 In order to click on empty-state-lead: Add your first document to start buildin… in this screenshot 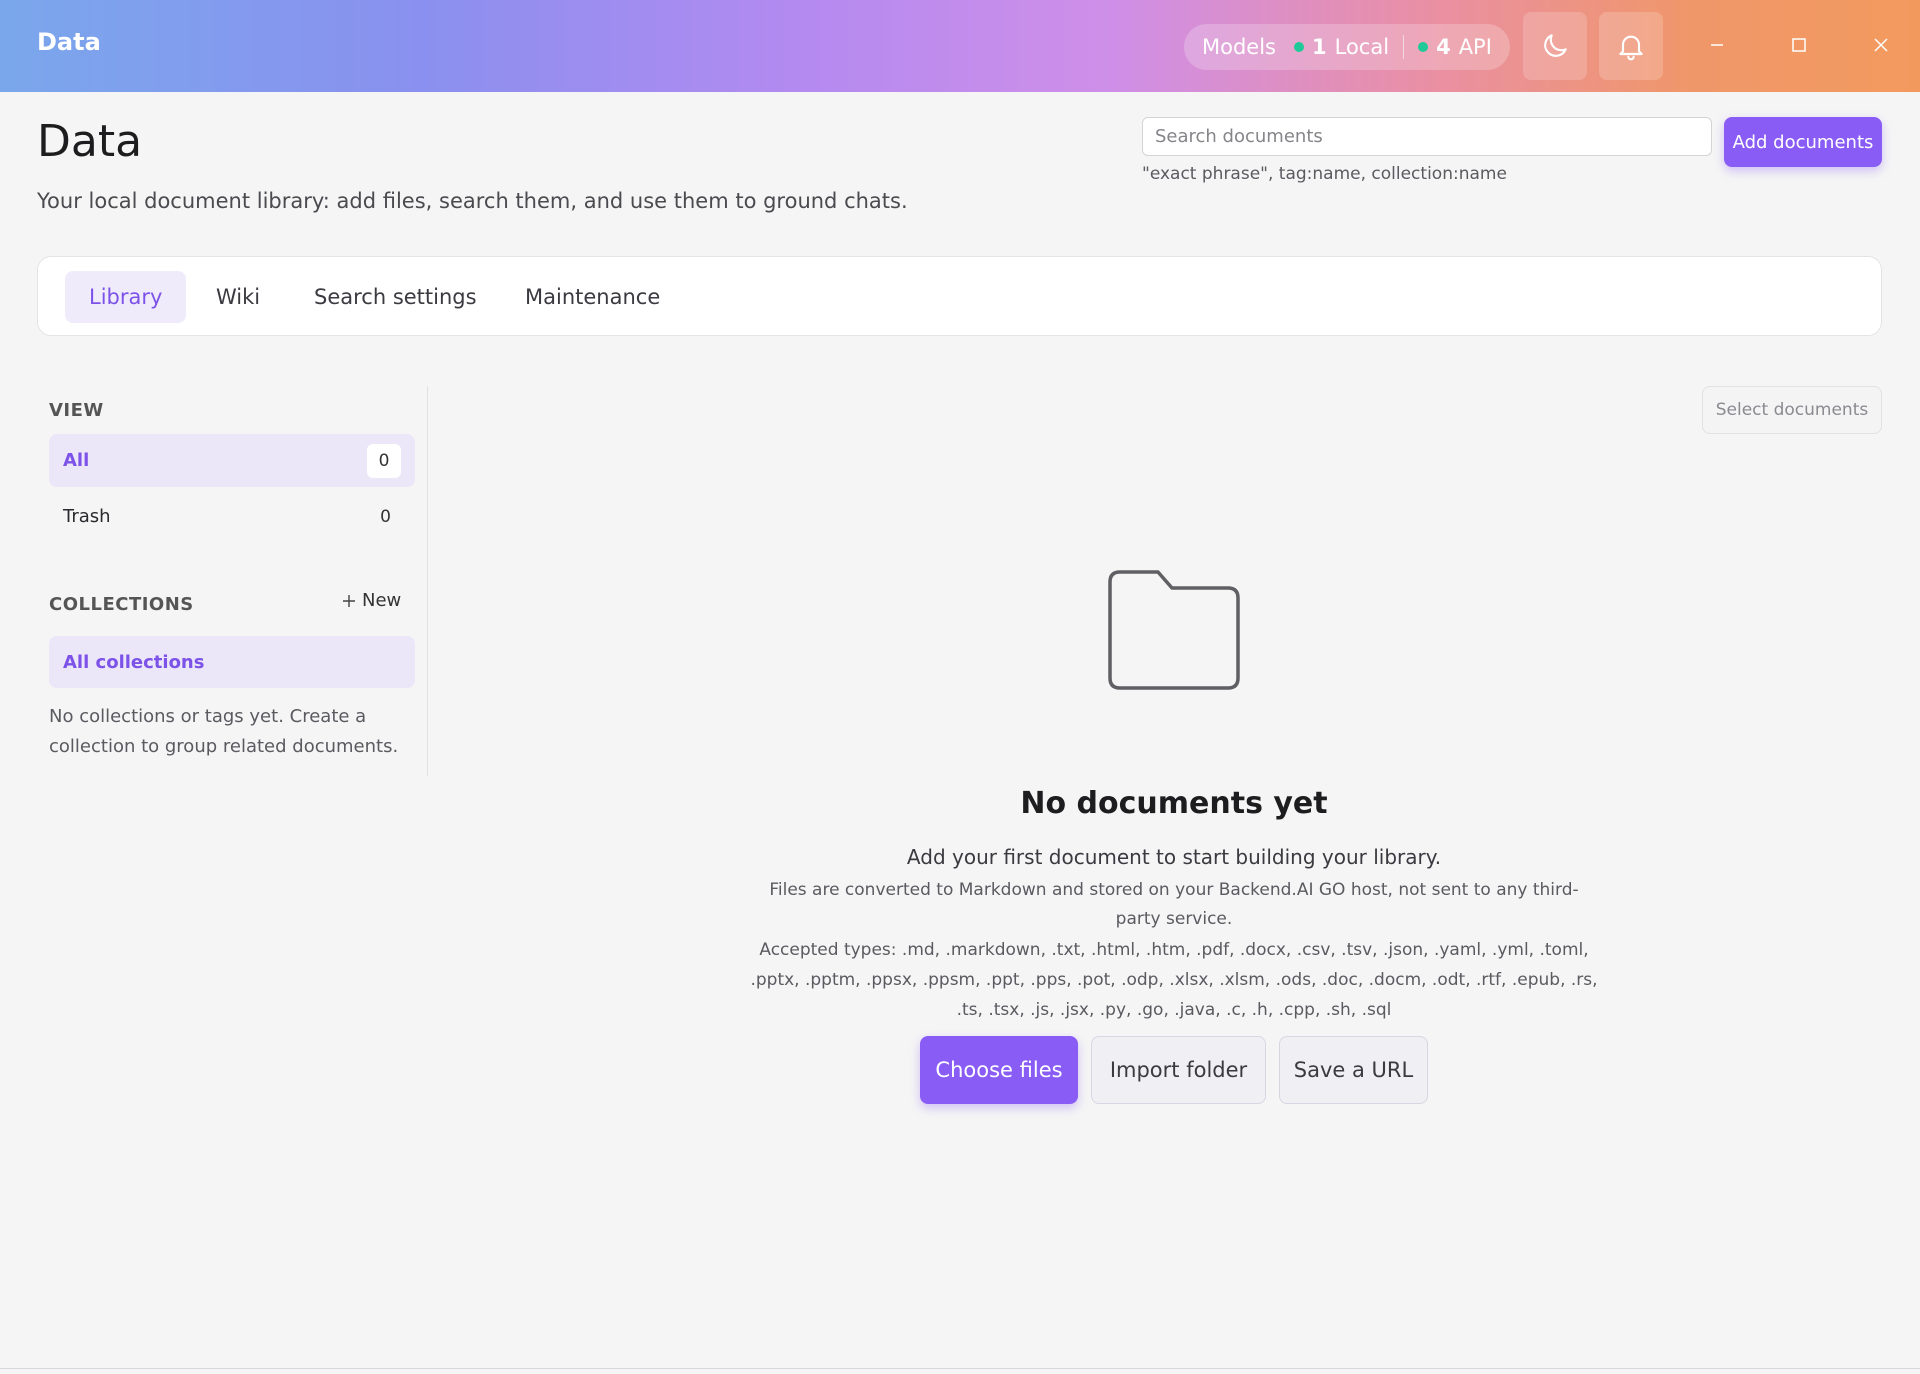, I will do `click(1174, 857)`.